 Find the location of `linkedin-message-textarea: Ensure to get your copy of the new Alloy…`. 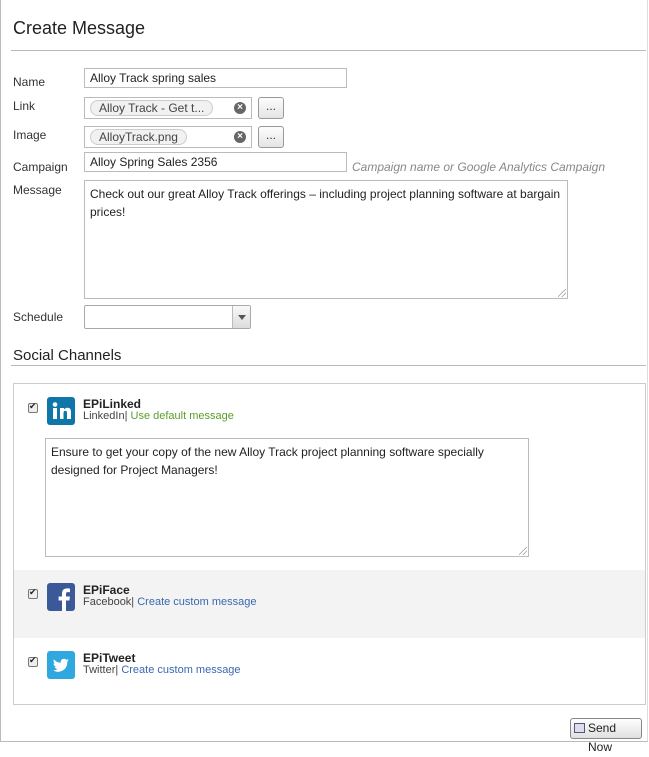

linkedin-message-textarea: Ensure to get your copy of the new Alloy… is located at coordinates (287, 497).